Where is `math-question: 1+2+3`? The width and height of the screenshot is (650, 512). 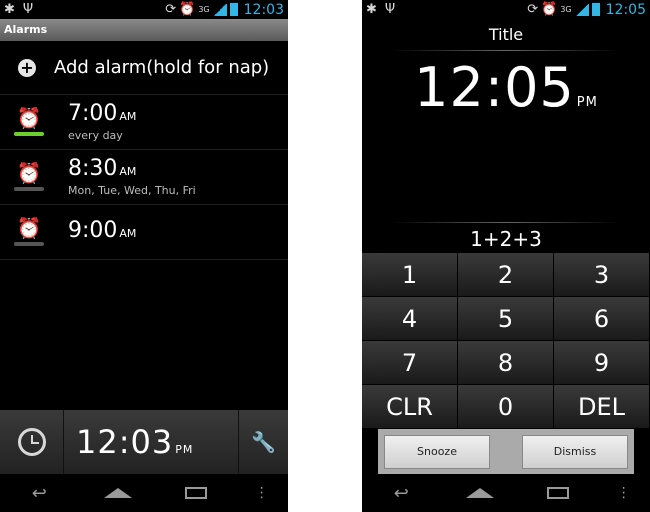
math-question: 1+2+3 is located at coordinates (506, 239).